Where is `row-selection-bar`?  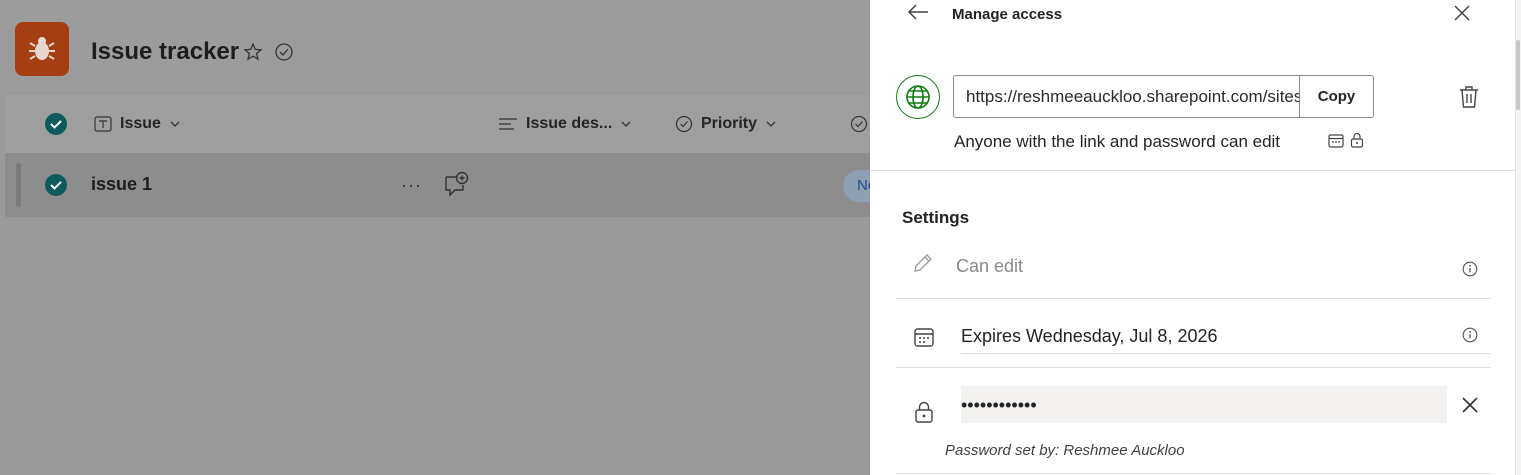
row-selection-bar is located at coordinates (18, 185).